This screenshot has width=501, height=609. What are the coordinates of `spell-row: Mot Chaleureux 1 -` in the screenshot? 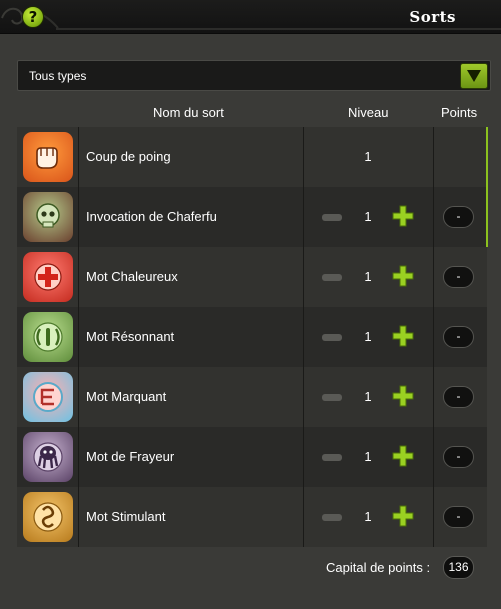 It's located at (252, 277).